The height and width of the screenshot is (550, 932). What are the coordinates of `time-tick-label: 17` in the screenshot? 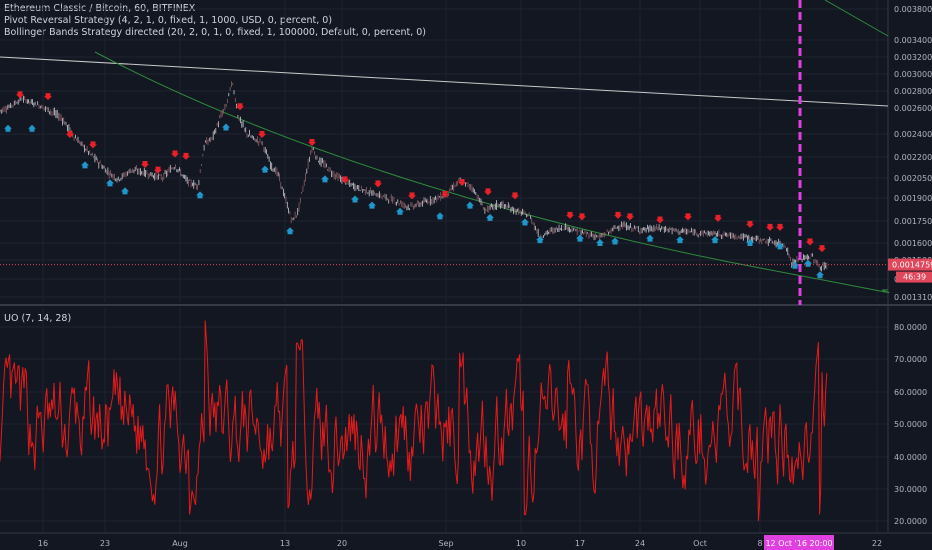 It's located at (580, 543).